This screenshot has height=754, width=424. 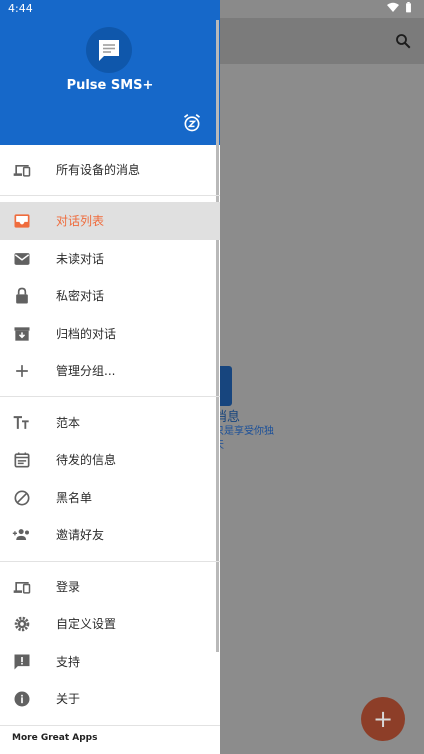 I want to click on empty-state-subtitle-line-2: 天, so click(x=244, y=446).